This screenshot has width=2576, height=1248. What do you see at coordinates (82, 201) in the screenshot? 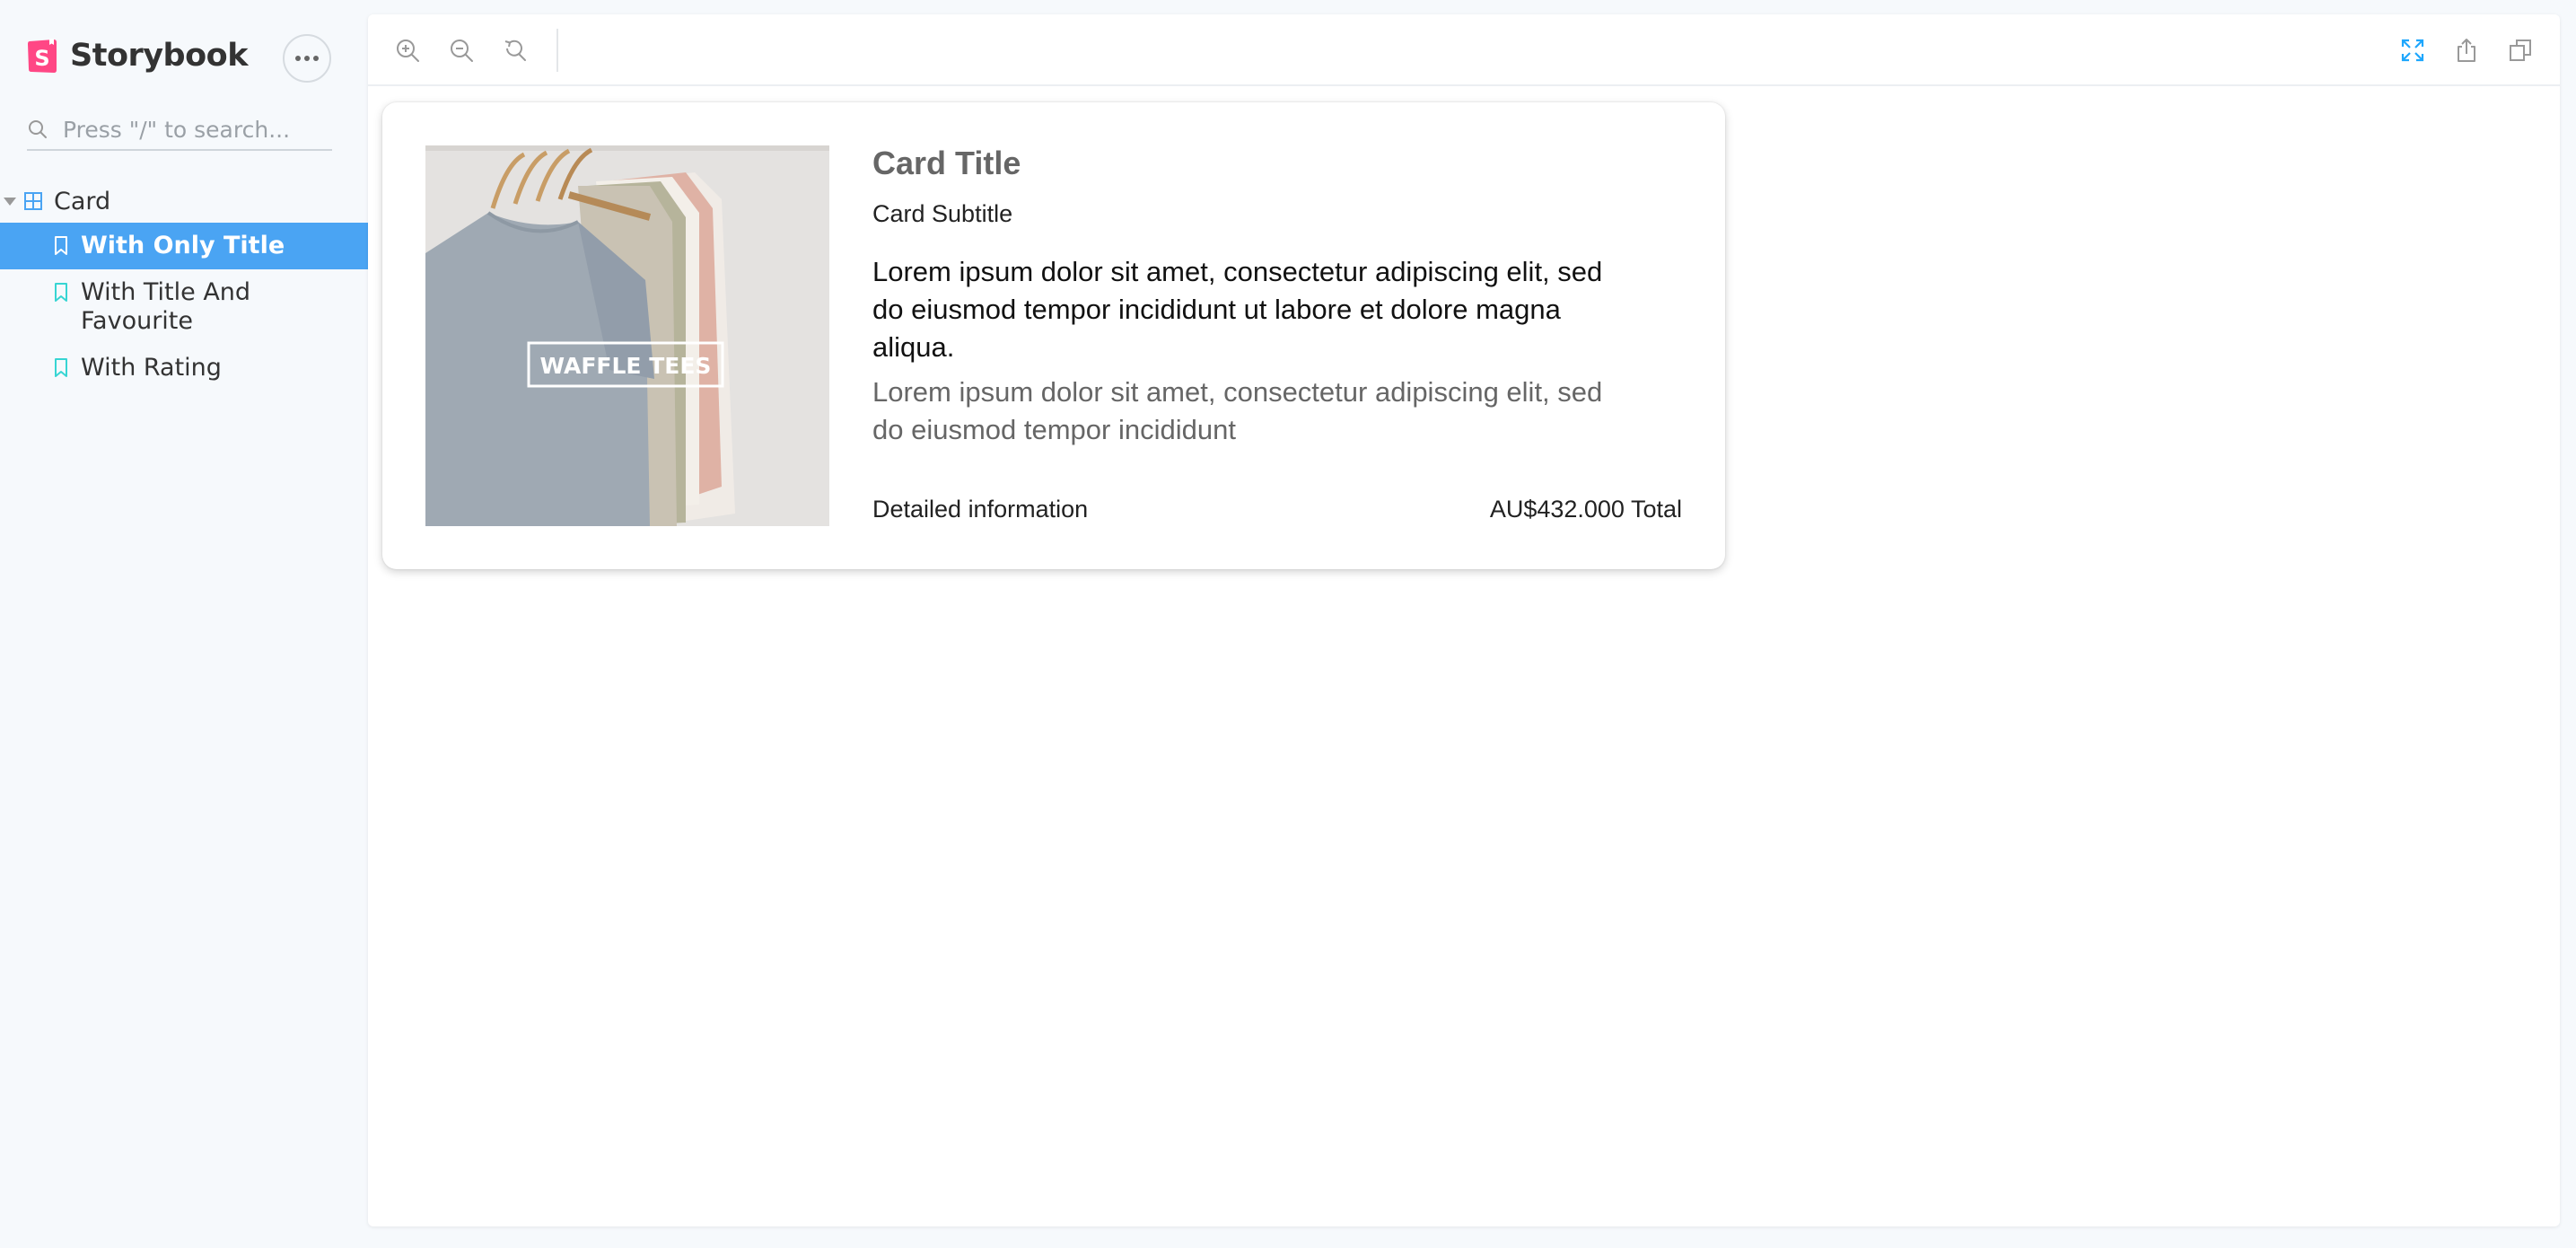
I see `tree-group-label: Card` at bounding box center [82, 201].